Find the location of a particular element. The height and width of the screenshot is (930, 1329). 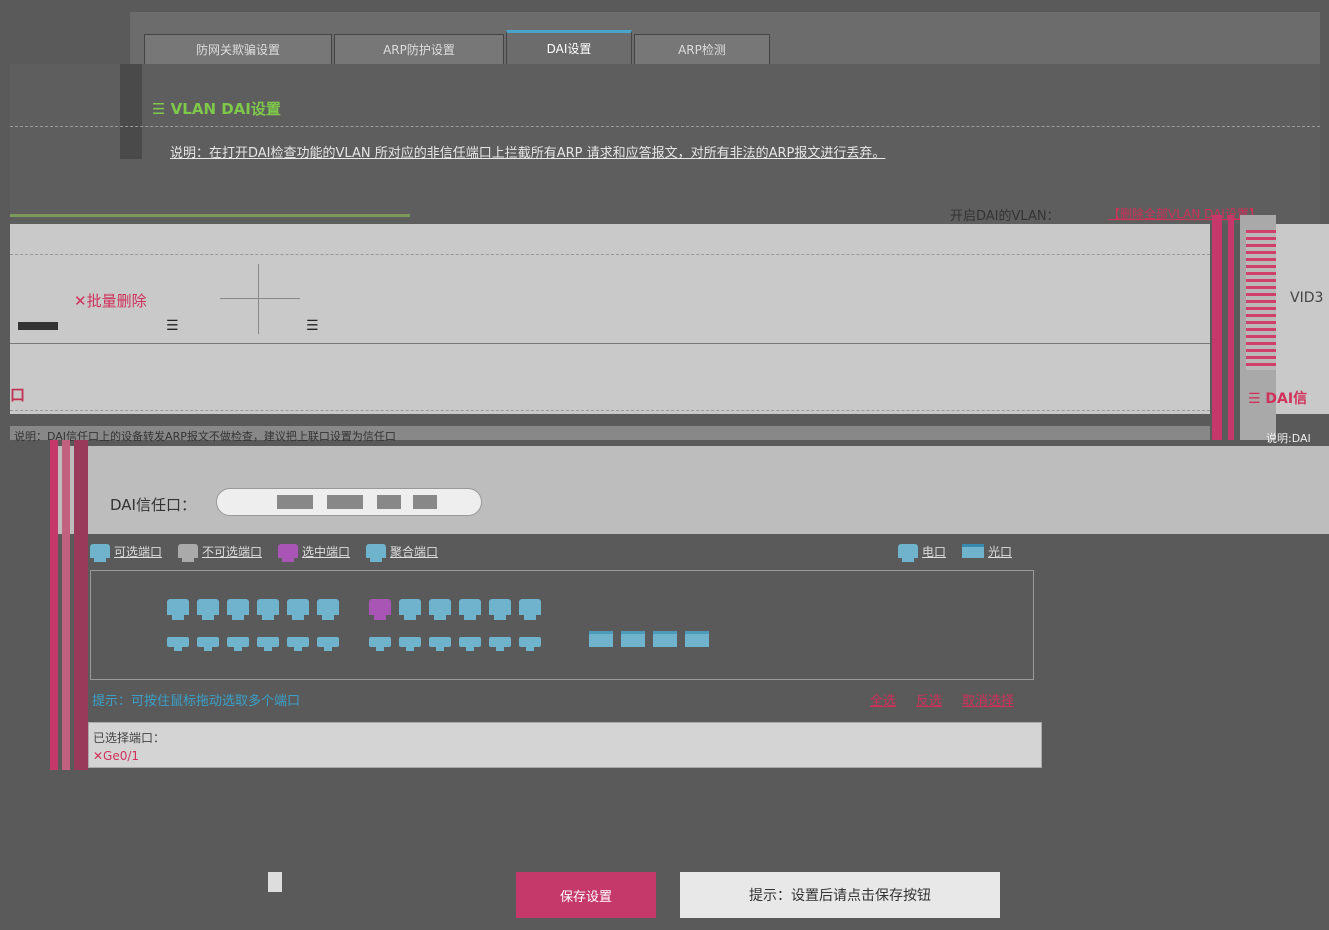

select-all-checkbox is located at coordinates (38, 326).